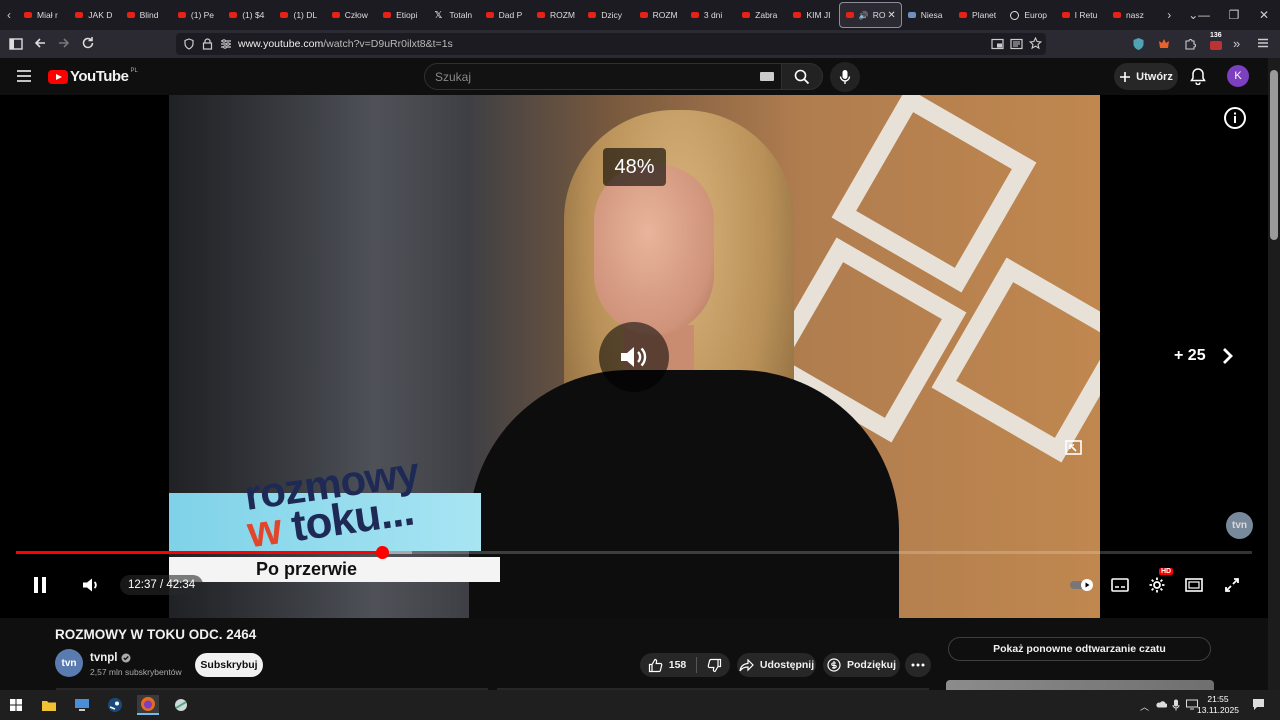  What do you see at coordinates (207, 44) in the screenshot?
I see `lock-icon` at bounding box center [207, 44].